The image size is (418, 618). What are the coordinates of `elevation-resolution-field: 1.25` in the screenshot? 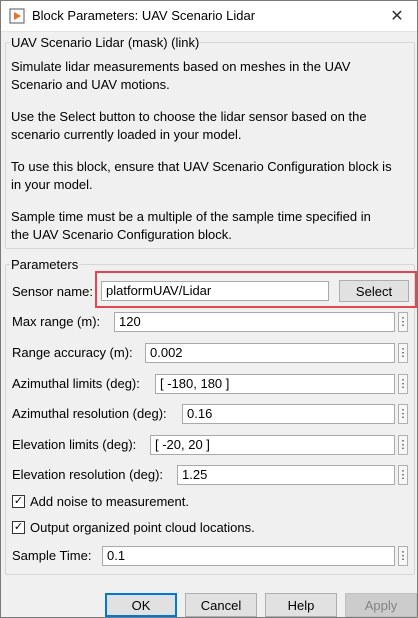 It's located at (286, 475).